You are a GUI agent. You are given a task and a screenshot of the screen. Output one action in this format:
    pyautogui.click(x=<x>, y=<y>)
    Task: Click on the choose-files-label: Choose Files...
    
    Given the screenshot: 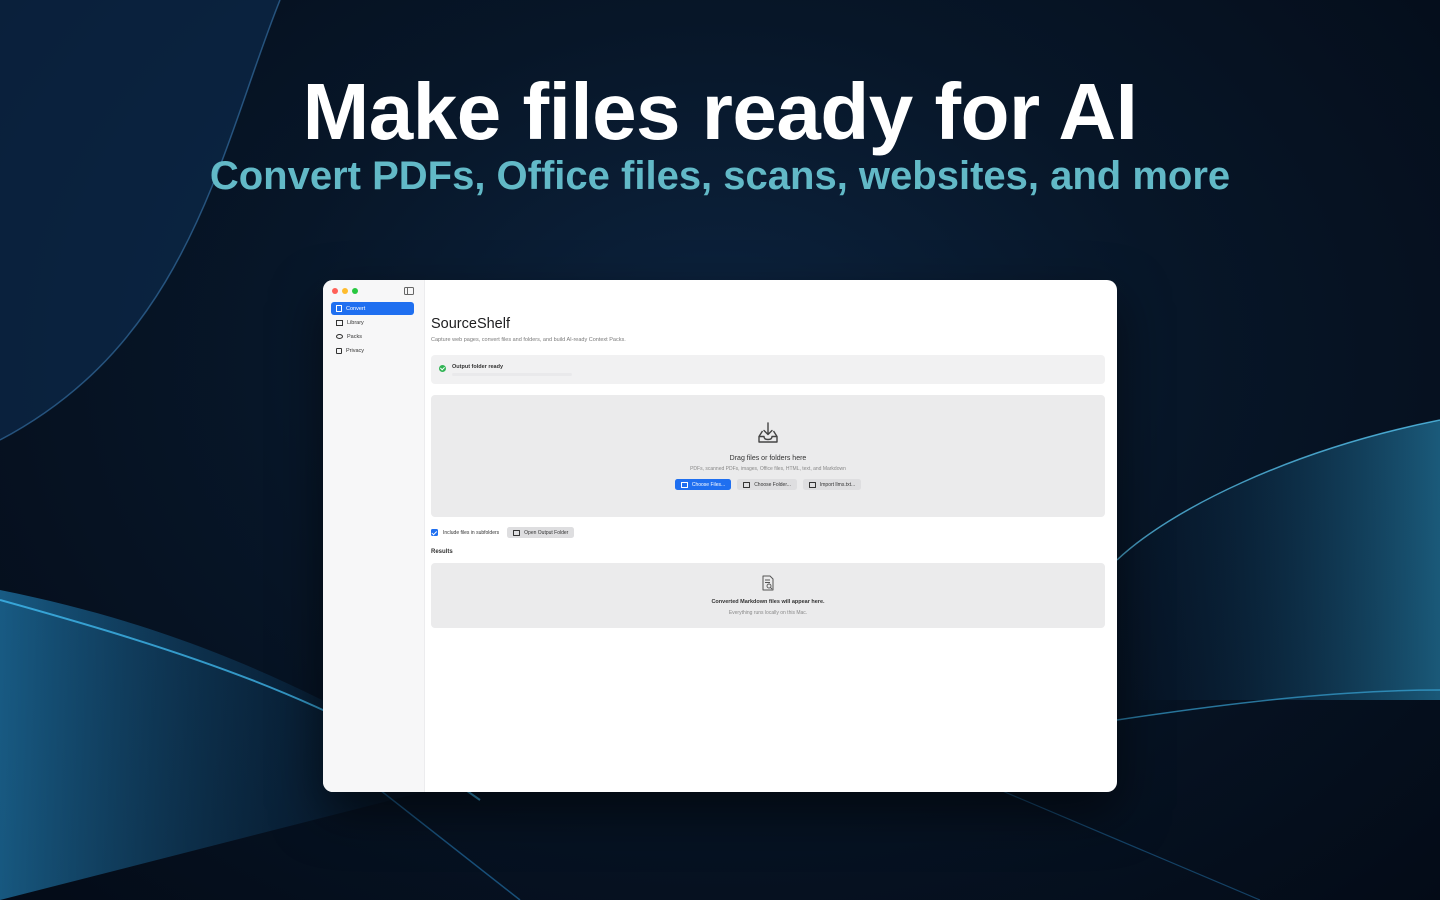 What is the action you would take?
    pyautogui.click(x=708, y=484)
    